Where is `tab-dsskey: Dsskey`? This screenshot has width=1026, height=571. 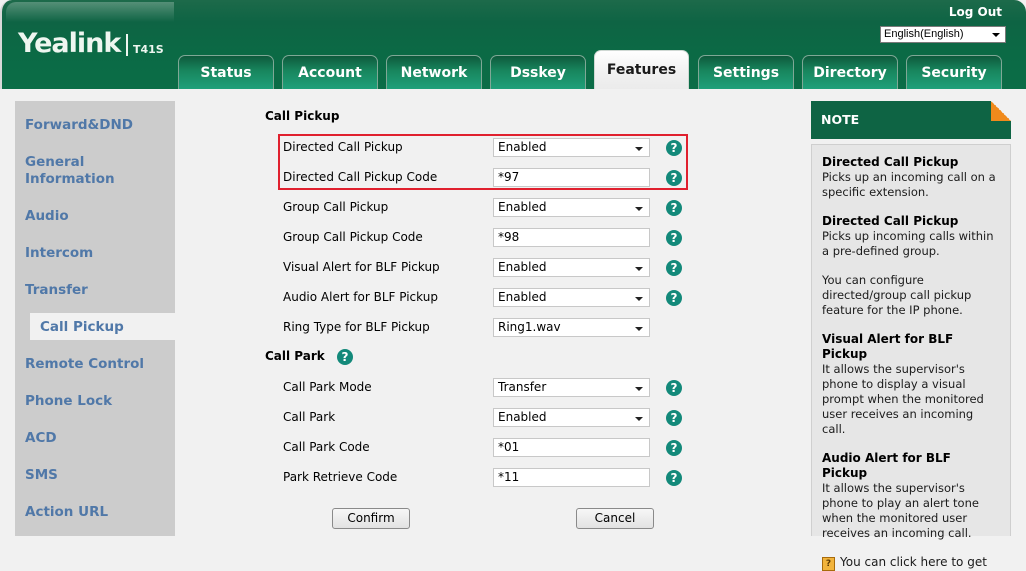 tab-dsskey: Dsskey is located at coordinates (538, 72).